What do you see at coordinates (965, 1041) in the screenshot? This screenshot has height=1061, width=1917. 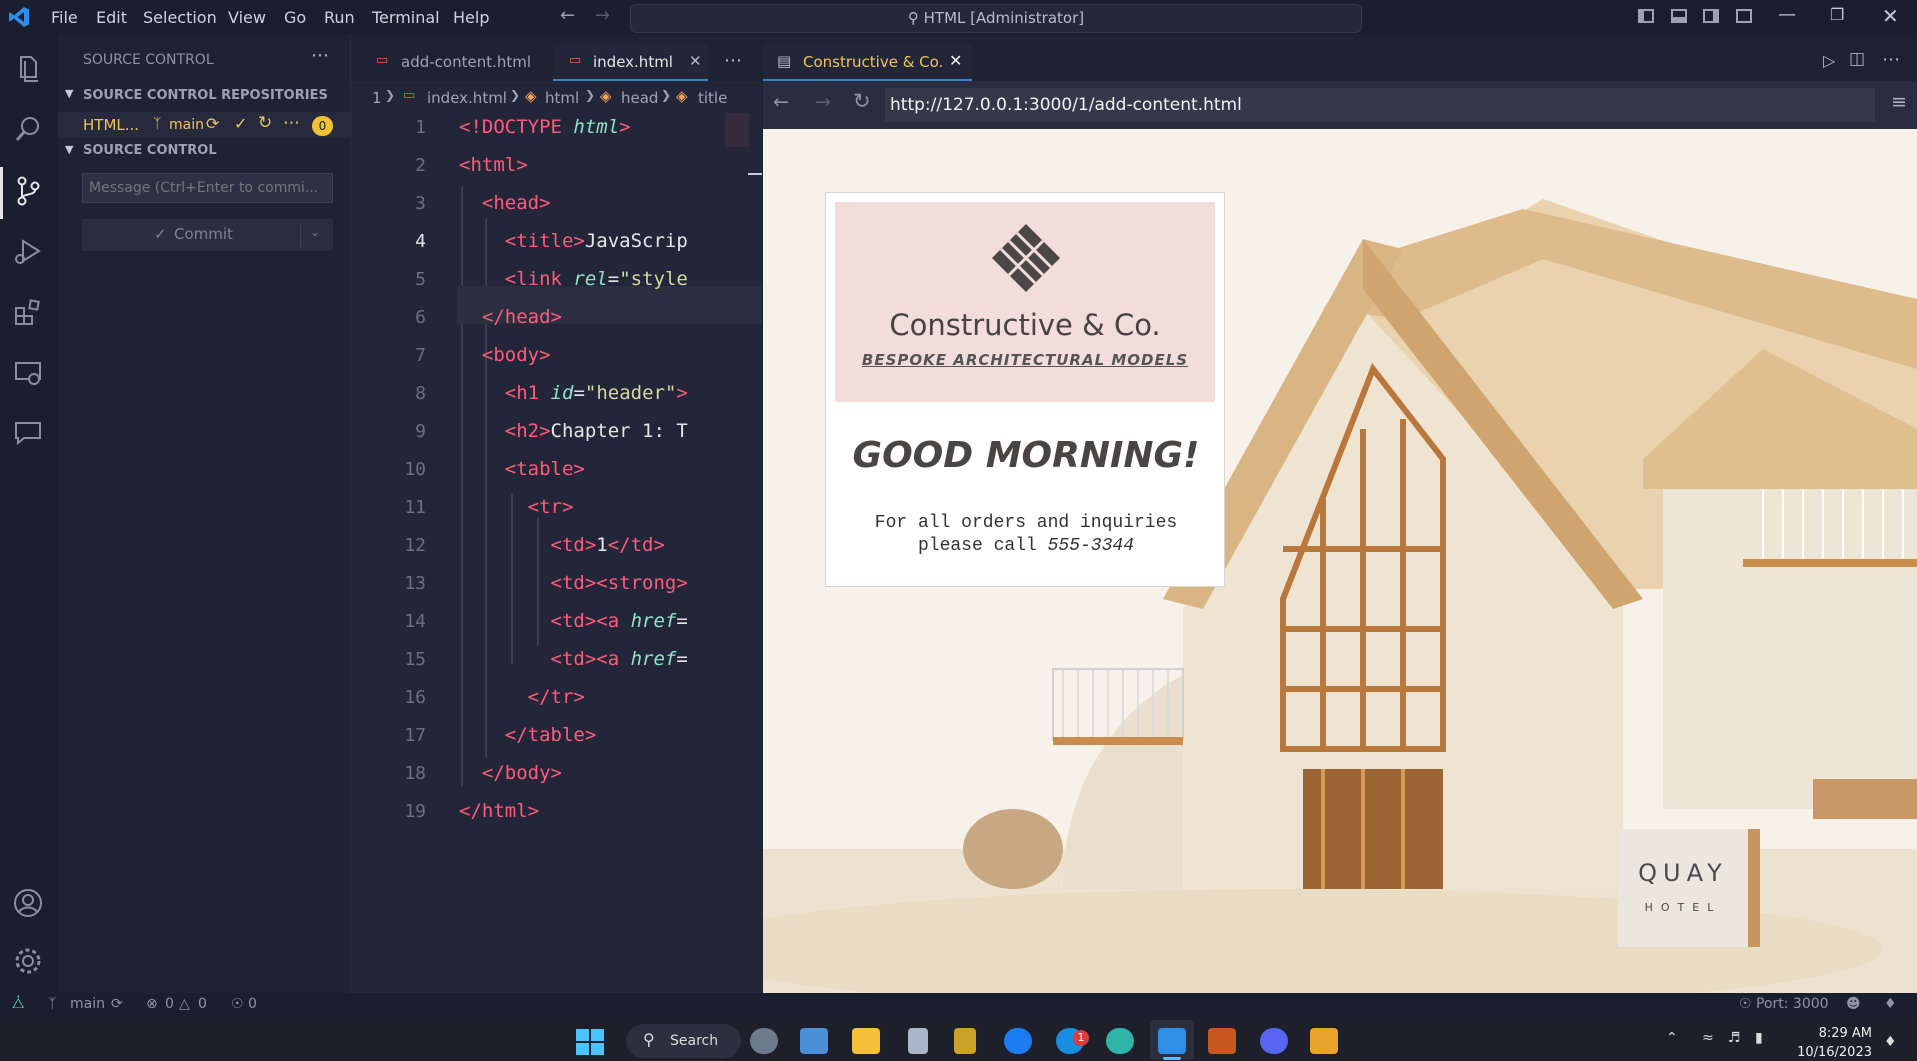 I see `game-app-icon` at bounding box center [965, 1041].